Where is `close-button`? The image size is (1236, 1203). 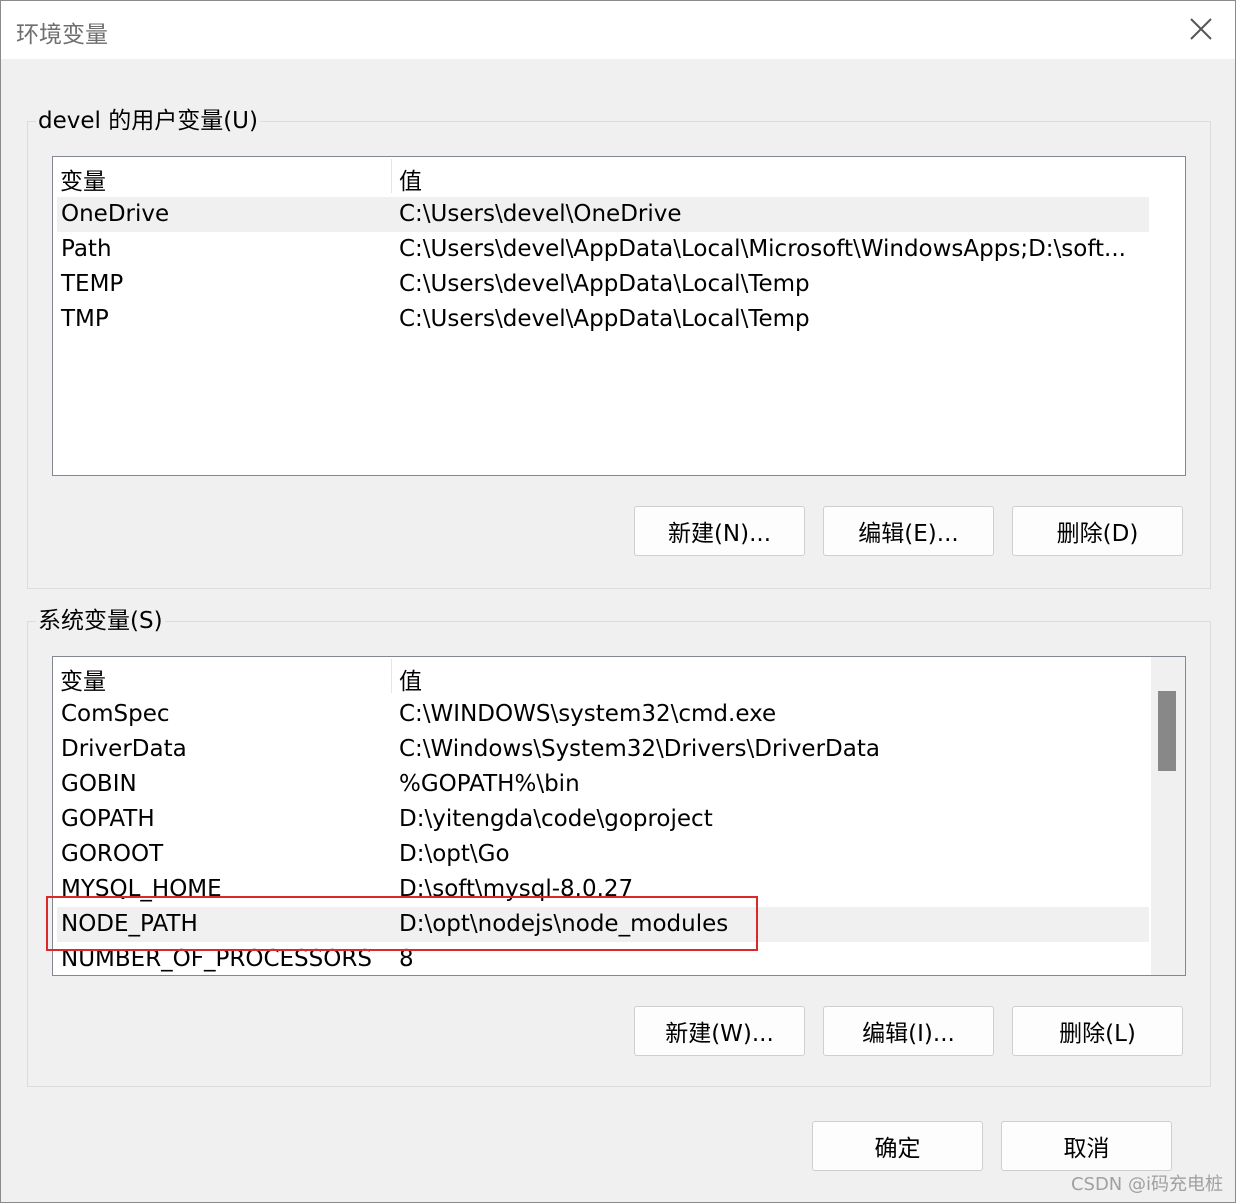
close-button is located at coordinates (1201, 29).